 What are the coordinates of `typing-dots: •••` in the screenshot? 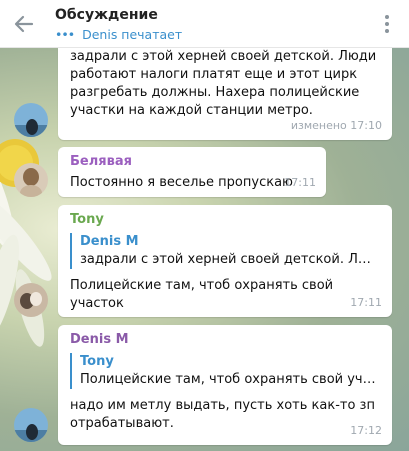 It's located at (65, 34).